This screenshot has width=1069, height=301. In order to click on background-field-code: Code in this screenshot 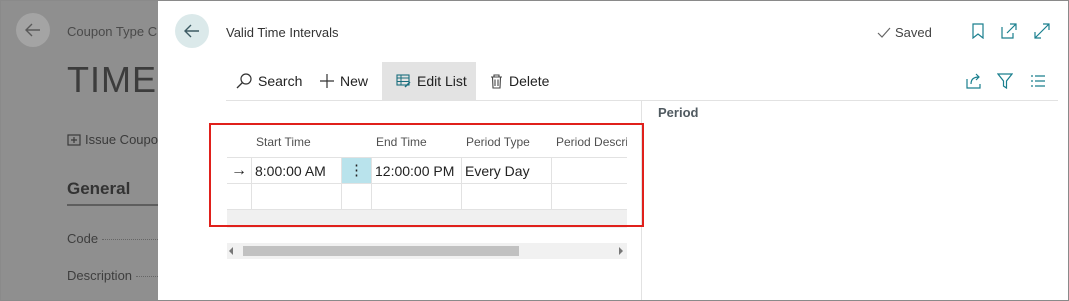, I will do `click(112, 238)`.